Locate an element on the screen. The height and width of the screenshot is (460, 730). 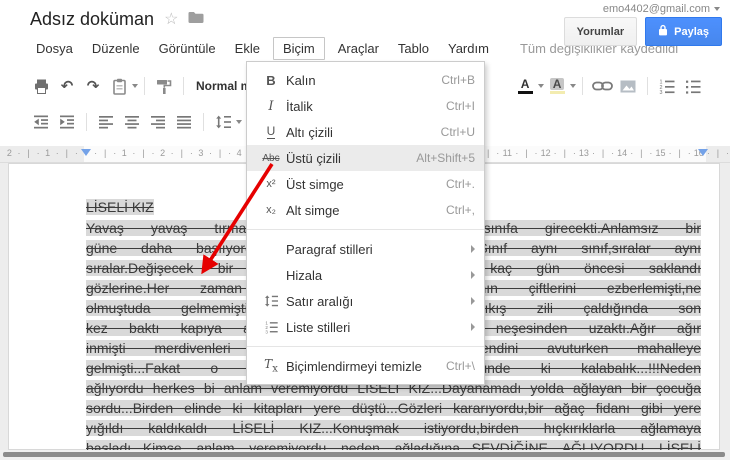
folder-icon is located at coordinates (196, 20).